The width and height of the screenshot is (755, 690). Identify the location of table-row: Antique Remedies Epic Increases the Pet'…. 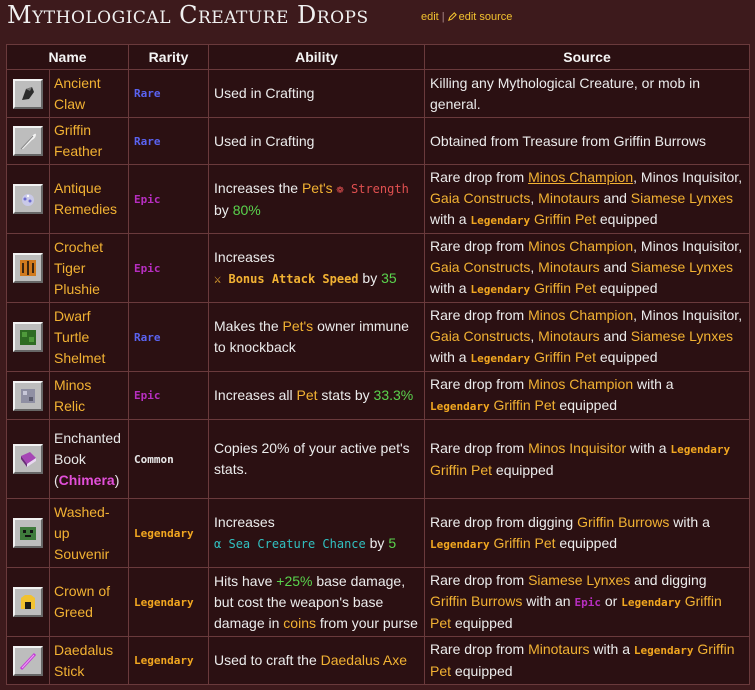
(378, 199).